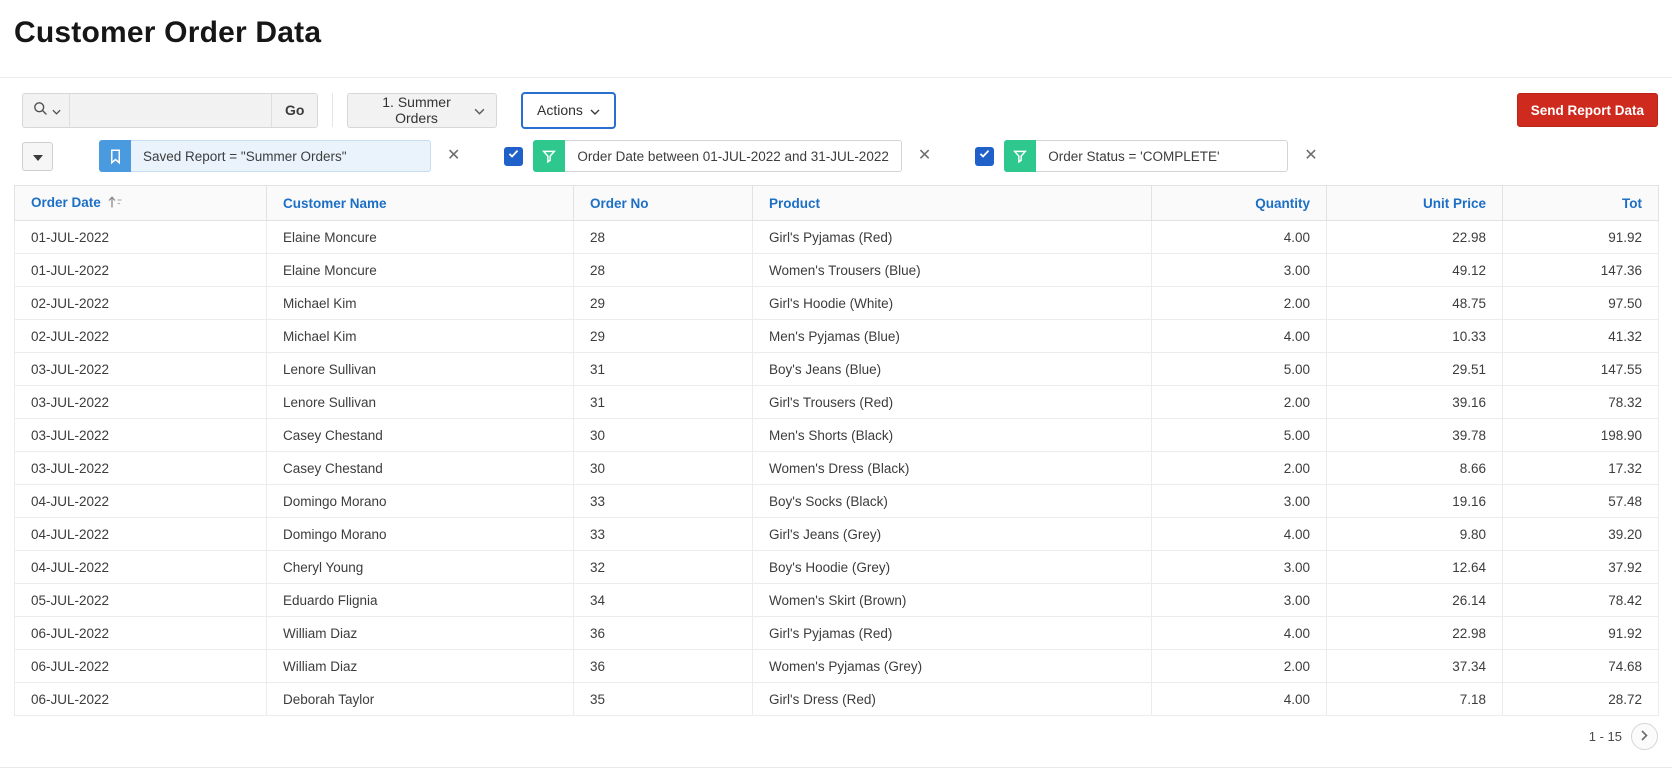  What do you see at coordinates (560, 110) in the screenshot?
I see `actions-button-label: Actions` at bounding box center [560, 110].